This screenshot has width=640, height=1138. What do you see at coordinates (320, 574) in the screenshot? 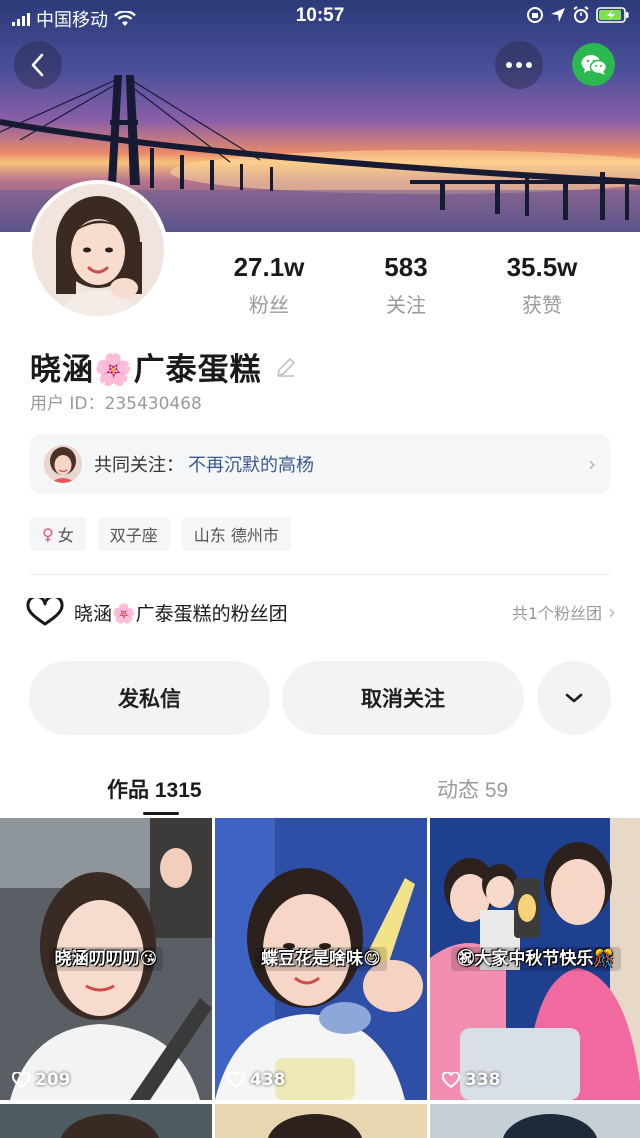
I see `divider` at bounding box center [320, 574].